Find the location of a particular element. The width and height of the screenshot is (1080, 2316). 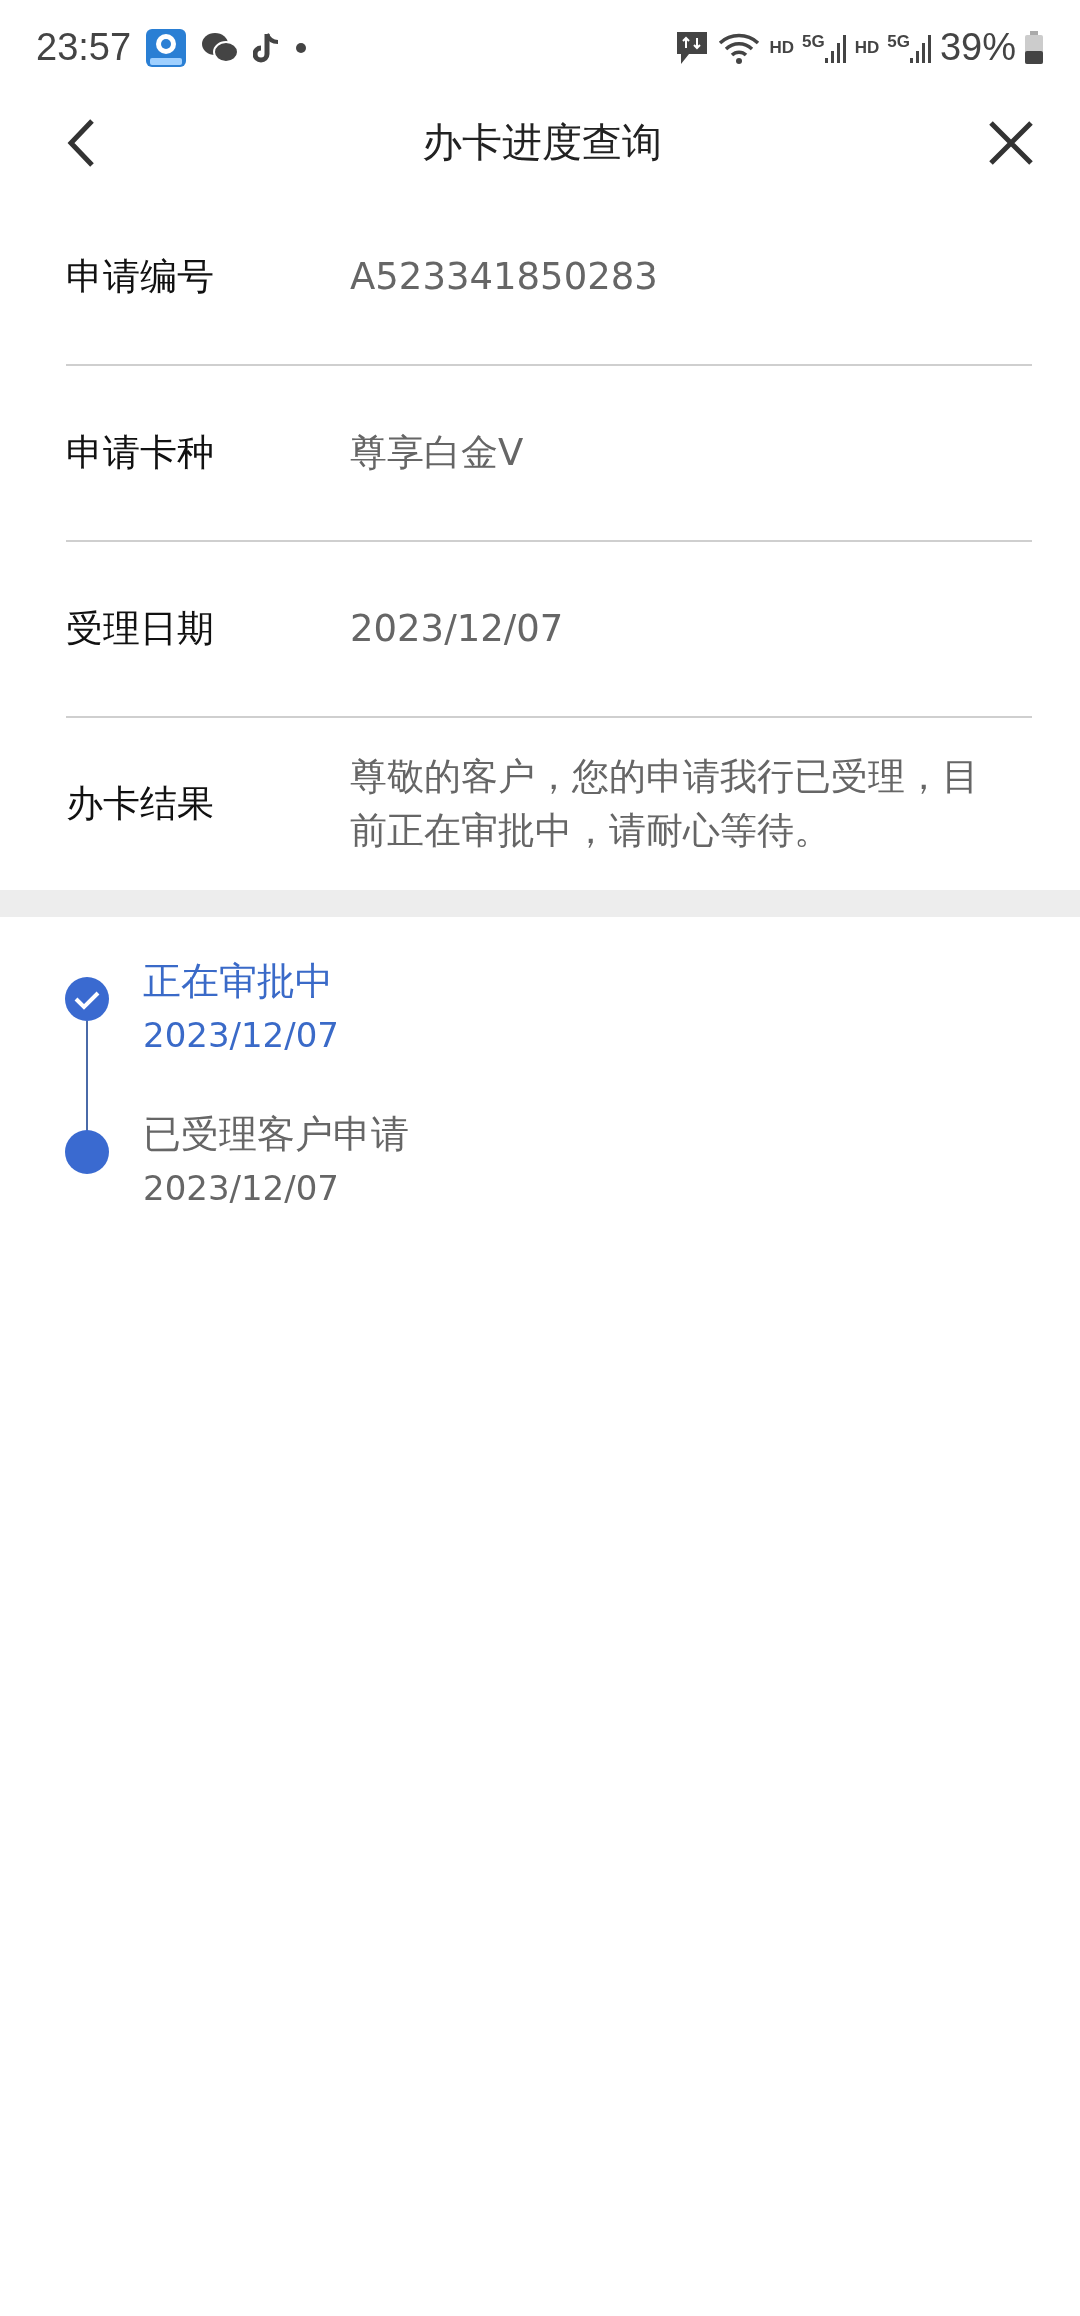

close-button is located at coordinates (1011, 142).